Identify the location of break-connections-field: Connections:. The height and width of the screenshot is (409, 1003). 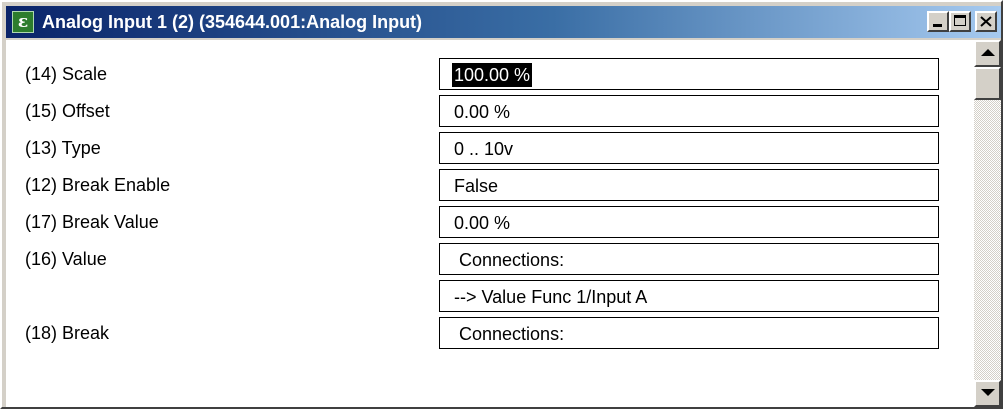
(689, 333).